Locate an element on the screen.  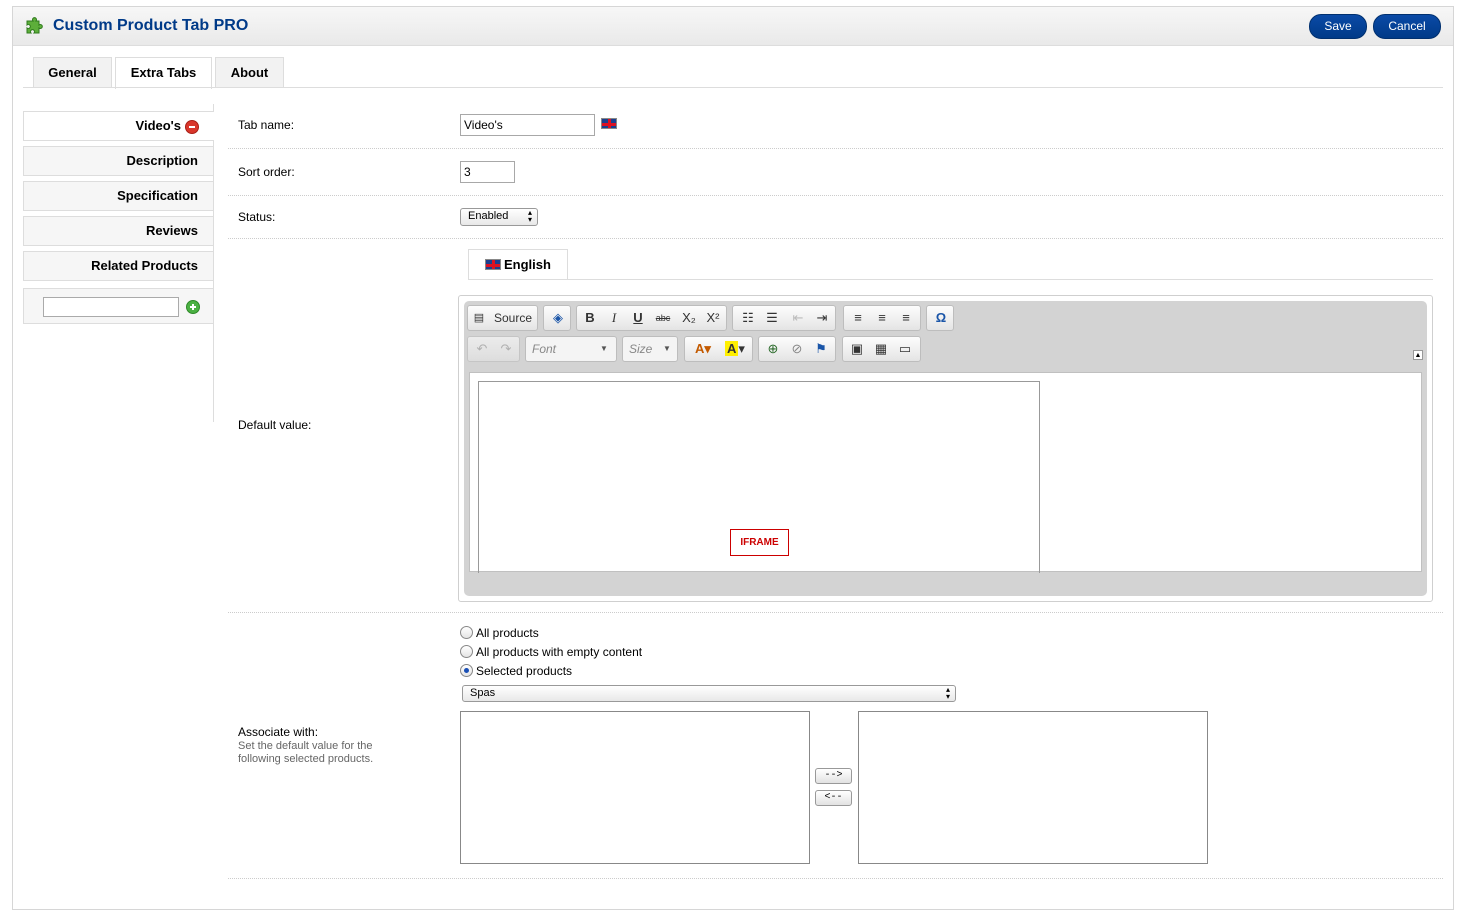
anchor-flag-icon: ⚑ is located at coordinates (821, 349).